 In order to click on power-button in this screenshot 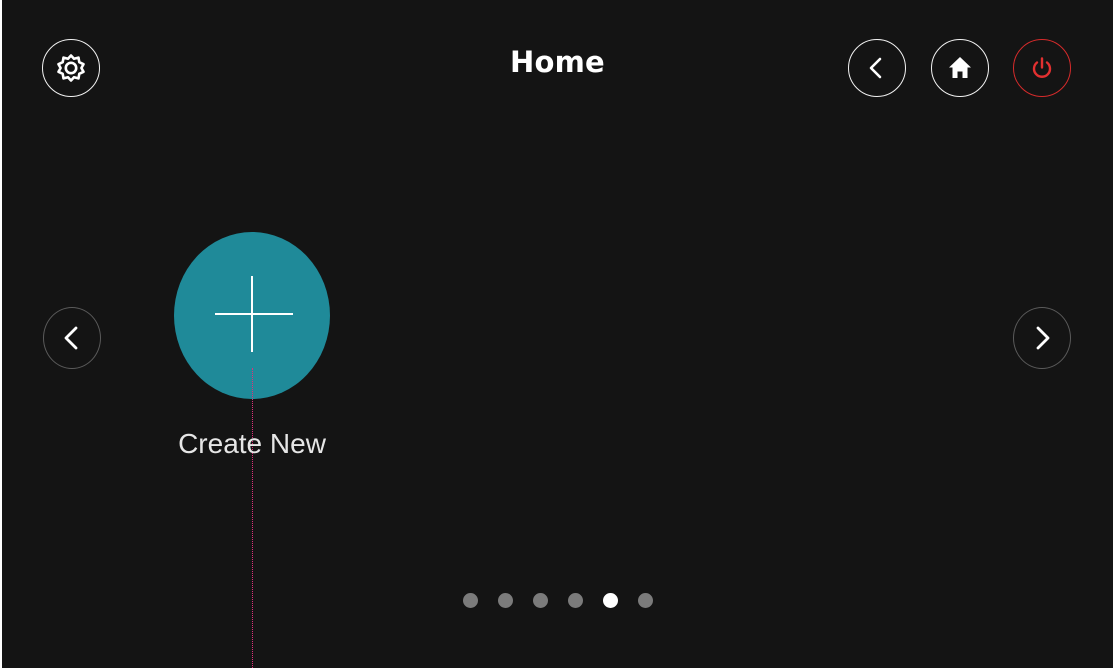, I will do `click(1042, 68)`.